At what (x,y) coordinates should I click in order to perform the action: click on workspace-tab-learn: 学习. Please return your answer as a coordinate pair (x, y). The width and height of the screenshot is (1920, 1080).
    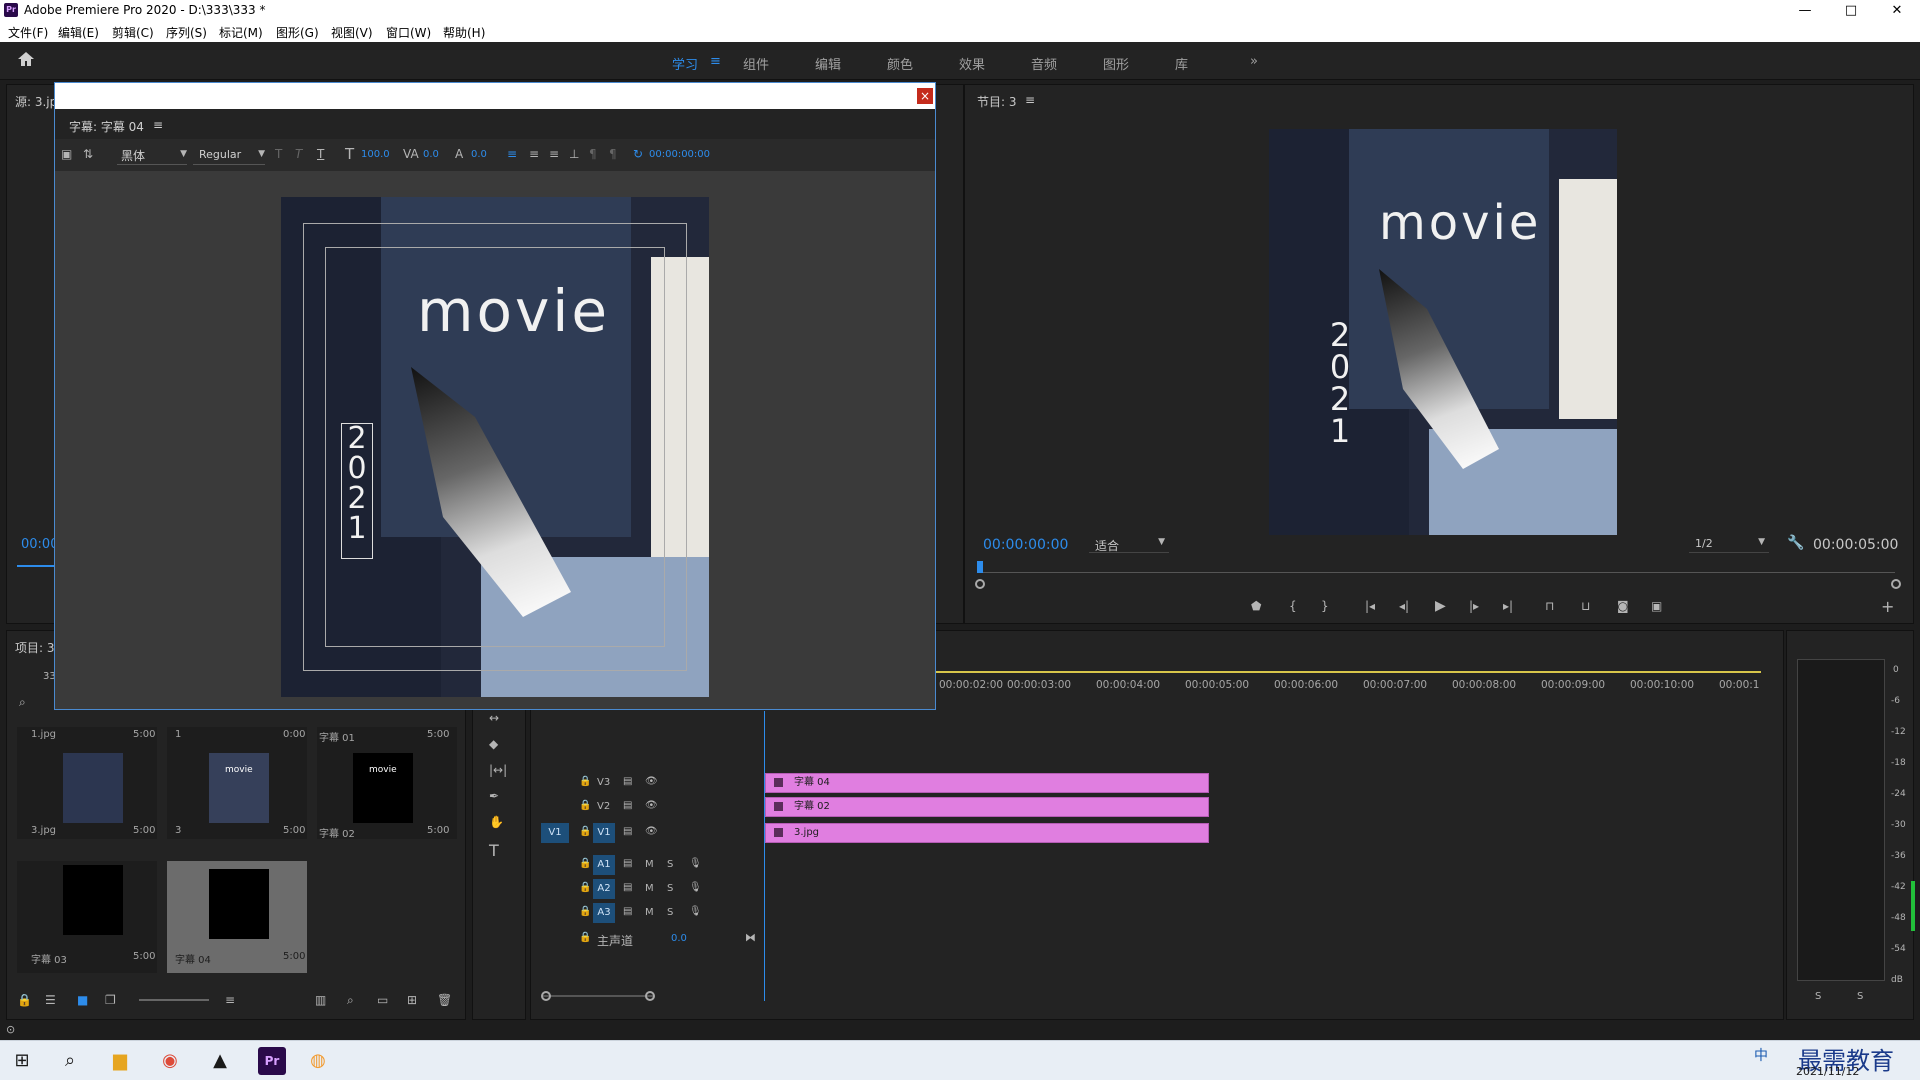
    Looking at the image, I should click on (685, 63).